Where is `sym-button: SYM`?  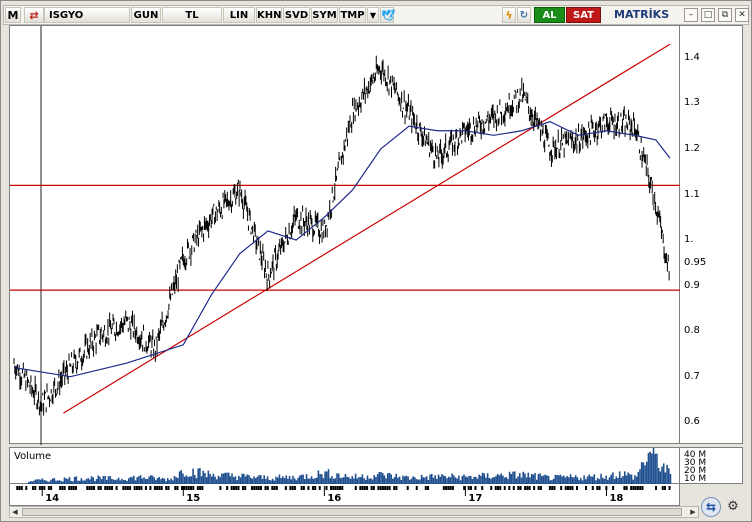
sym-button: SYM is located at coordinates (324, 15).